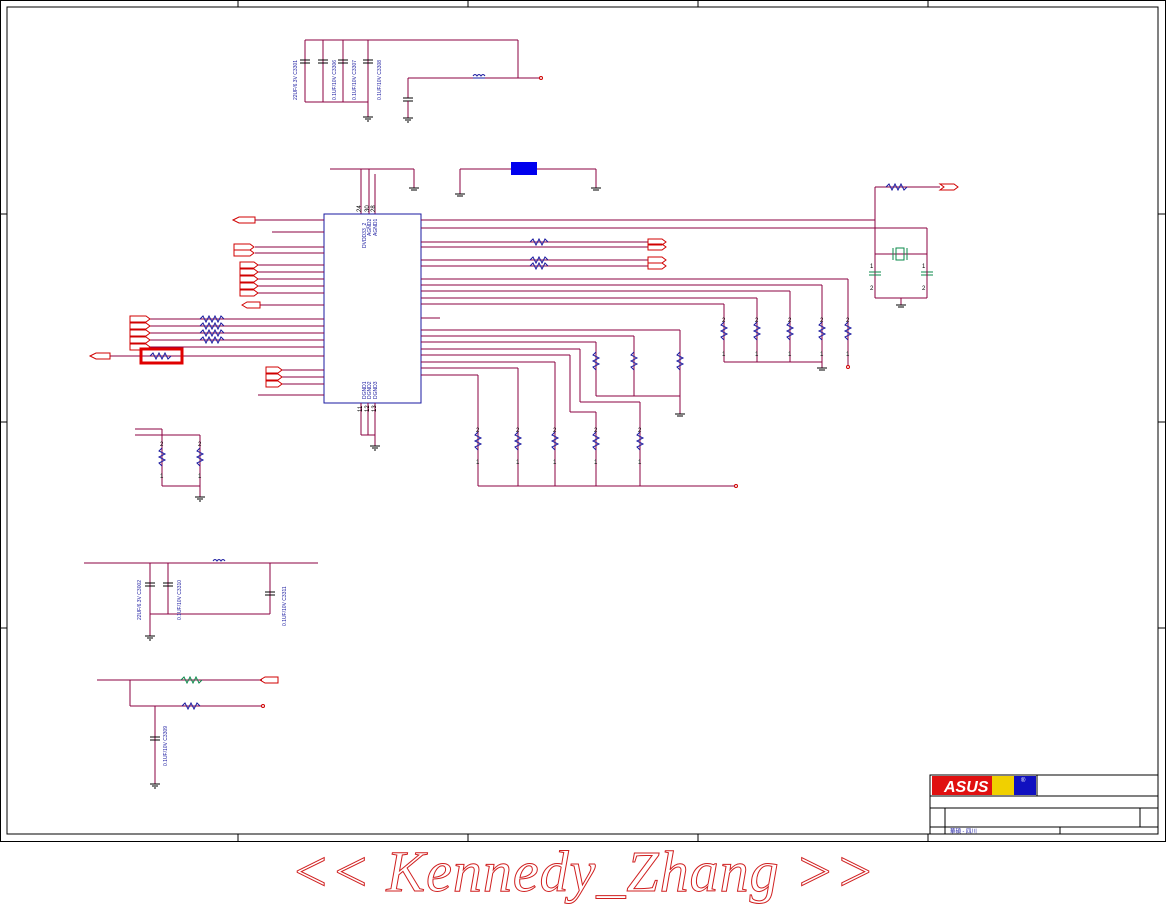 The height and width of the screenshot is (905, 1166). I want to click on cap-label-c3301: 22UF/6.3V C3301, so click(296, 80).